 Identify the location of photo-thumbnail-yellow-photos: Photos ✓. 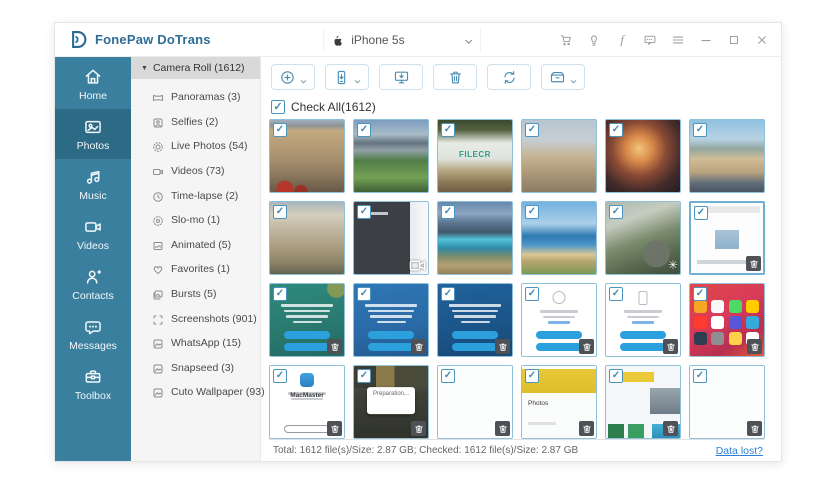
(559, 402).